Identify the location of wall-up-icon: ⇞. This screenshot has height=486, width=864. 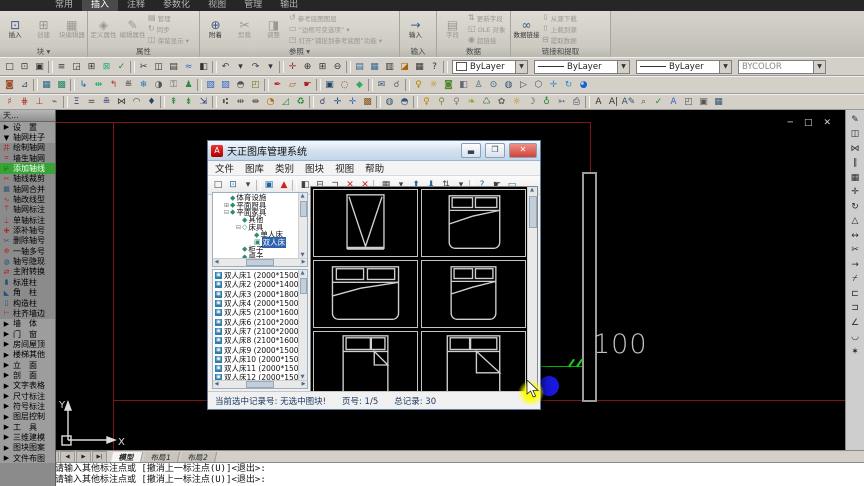
(173, 102).